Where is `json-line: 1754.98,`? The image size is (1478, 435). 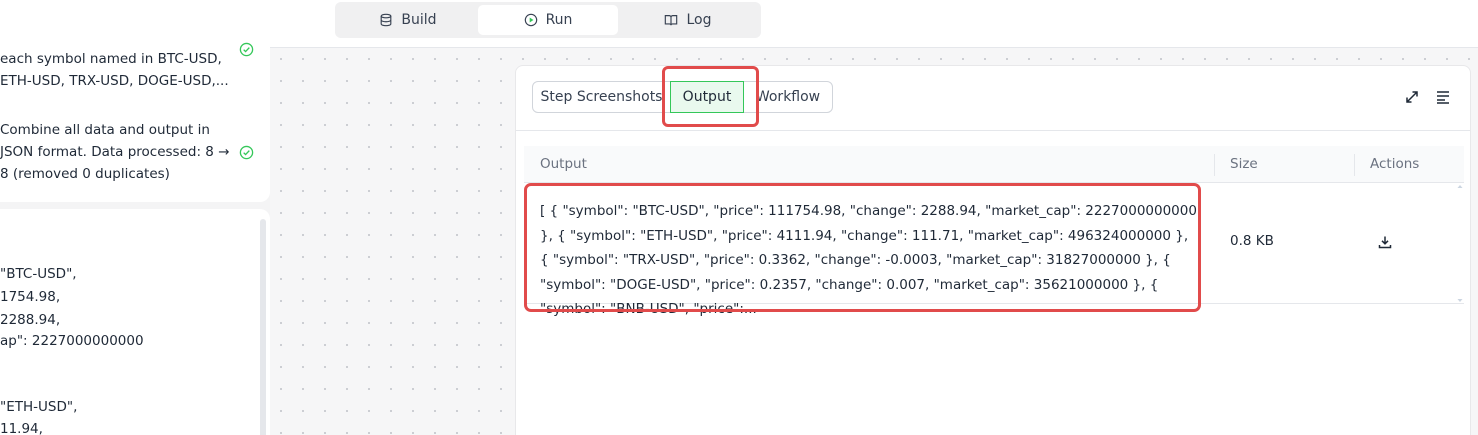 json-line: 1754.98, is located at coordinates (30, 297).